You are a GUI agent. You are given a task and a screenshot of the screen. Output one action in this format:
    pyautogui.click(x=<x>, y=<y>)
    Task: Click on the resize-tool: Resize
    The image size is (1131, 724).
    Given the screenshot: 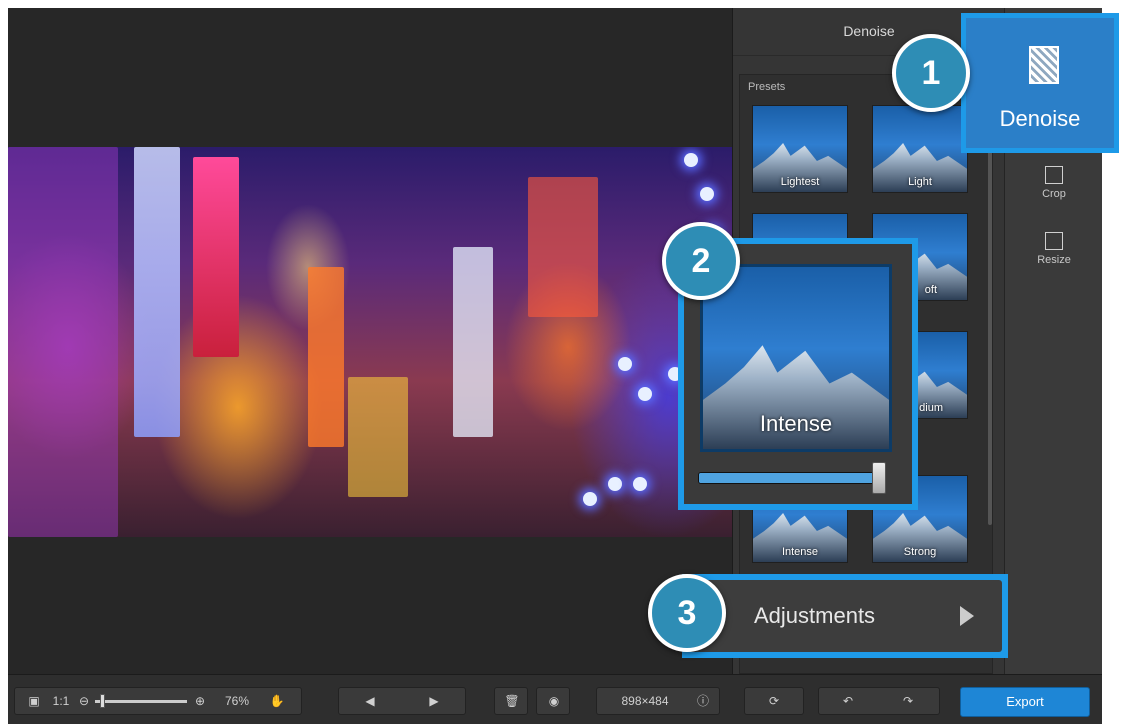 What is the action you would take?
    pyautogui.click(x=1053, y=249)
    